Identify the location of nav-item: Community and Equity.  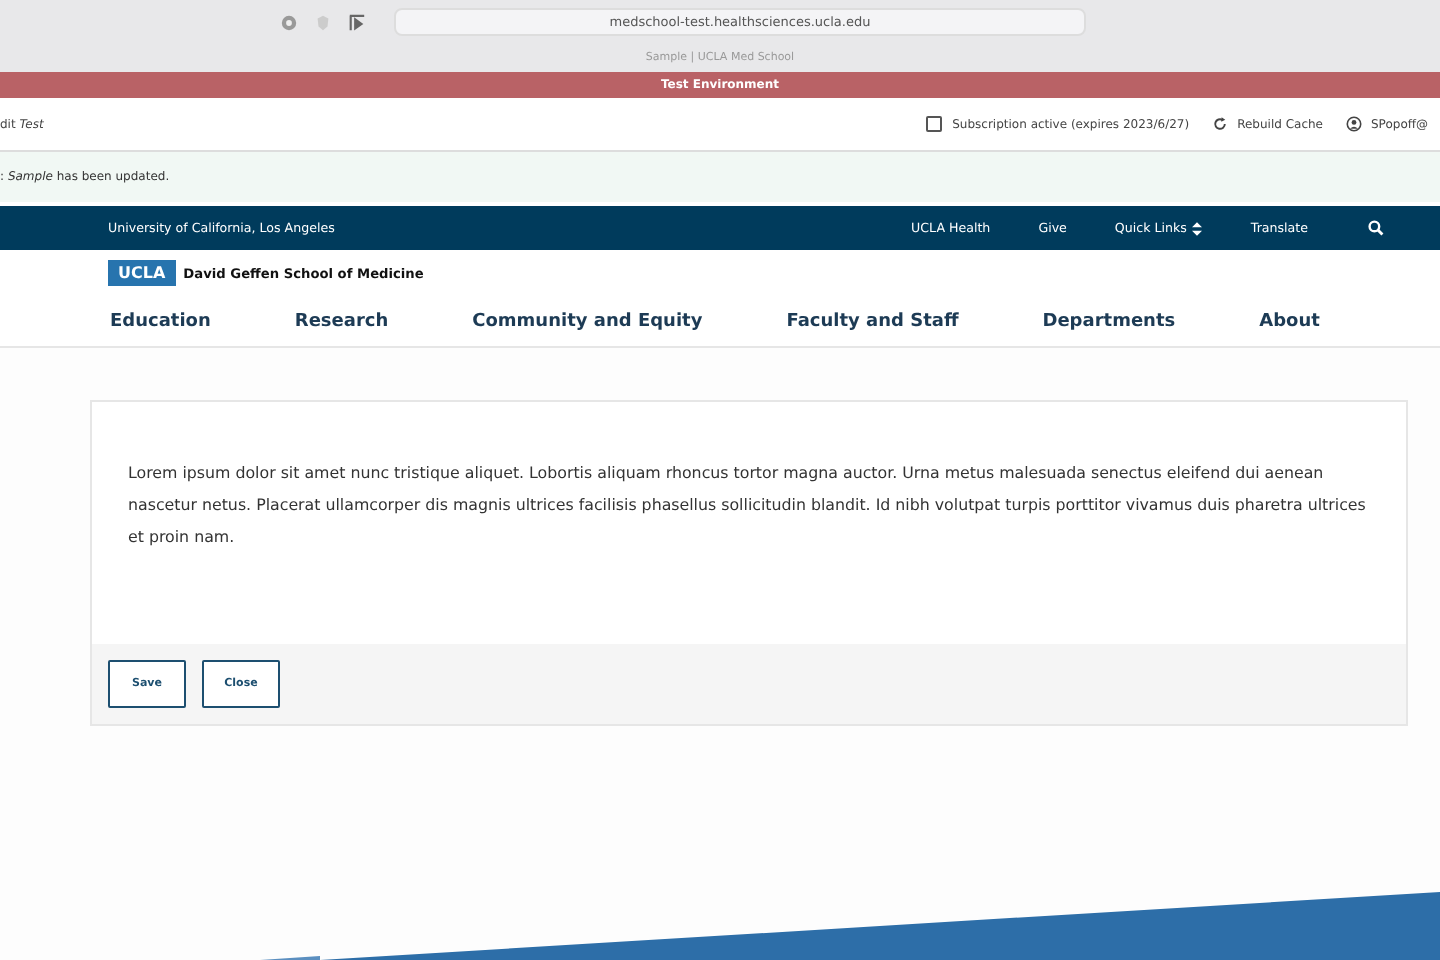
(587, 321).